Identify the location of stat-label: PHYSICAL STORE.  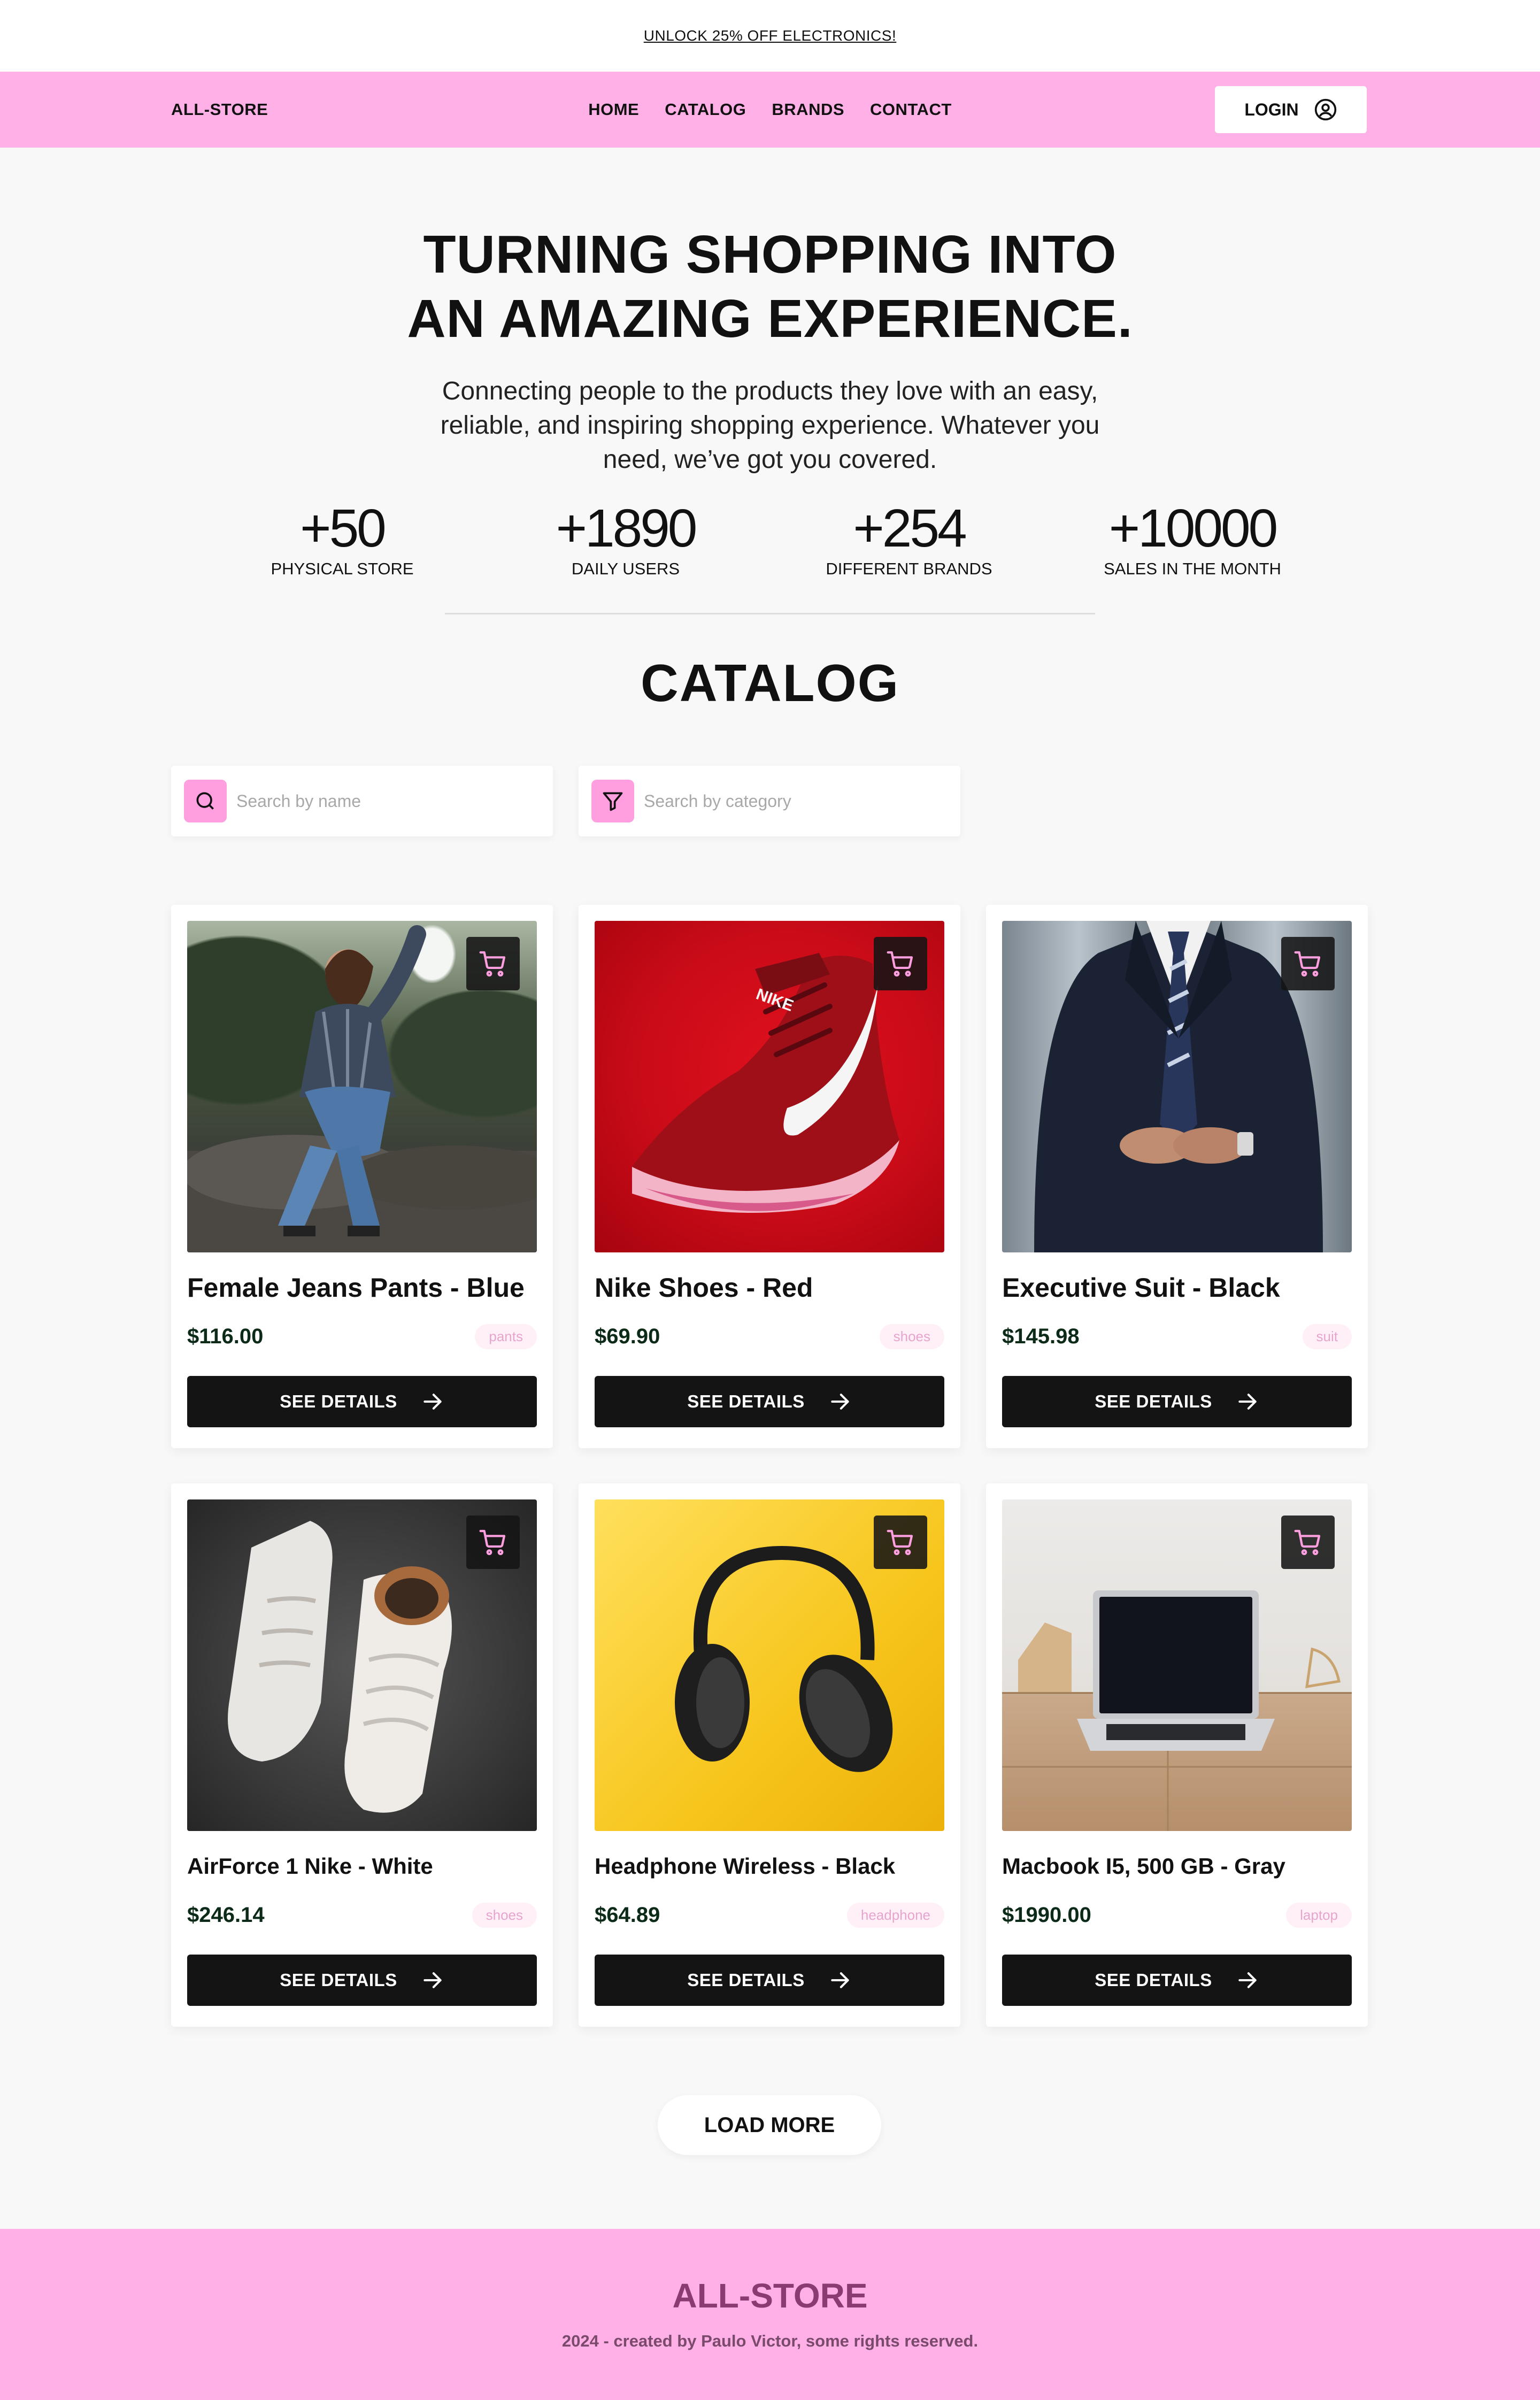
(342, 568).